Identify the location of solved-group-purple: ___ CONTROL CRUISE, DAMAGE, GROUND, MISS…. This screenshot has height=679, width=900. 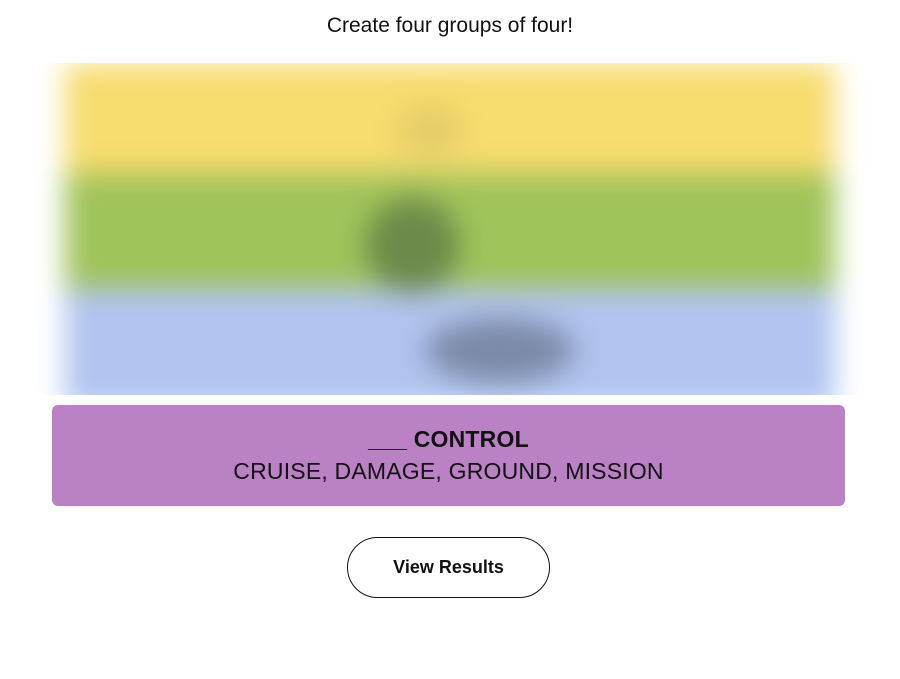
(448, 455).